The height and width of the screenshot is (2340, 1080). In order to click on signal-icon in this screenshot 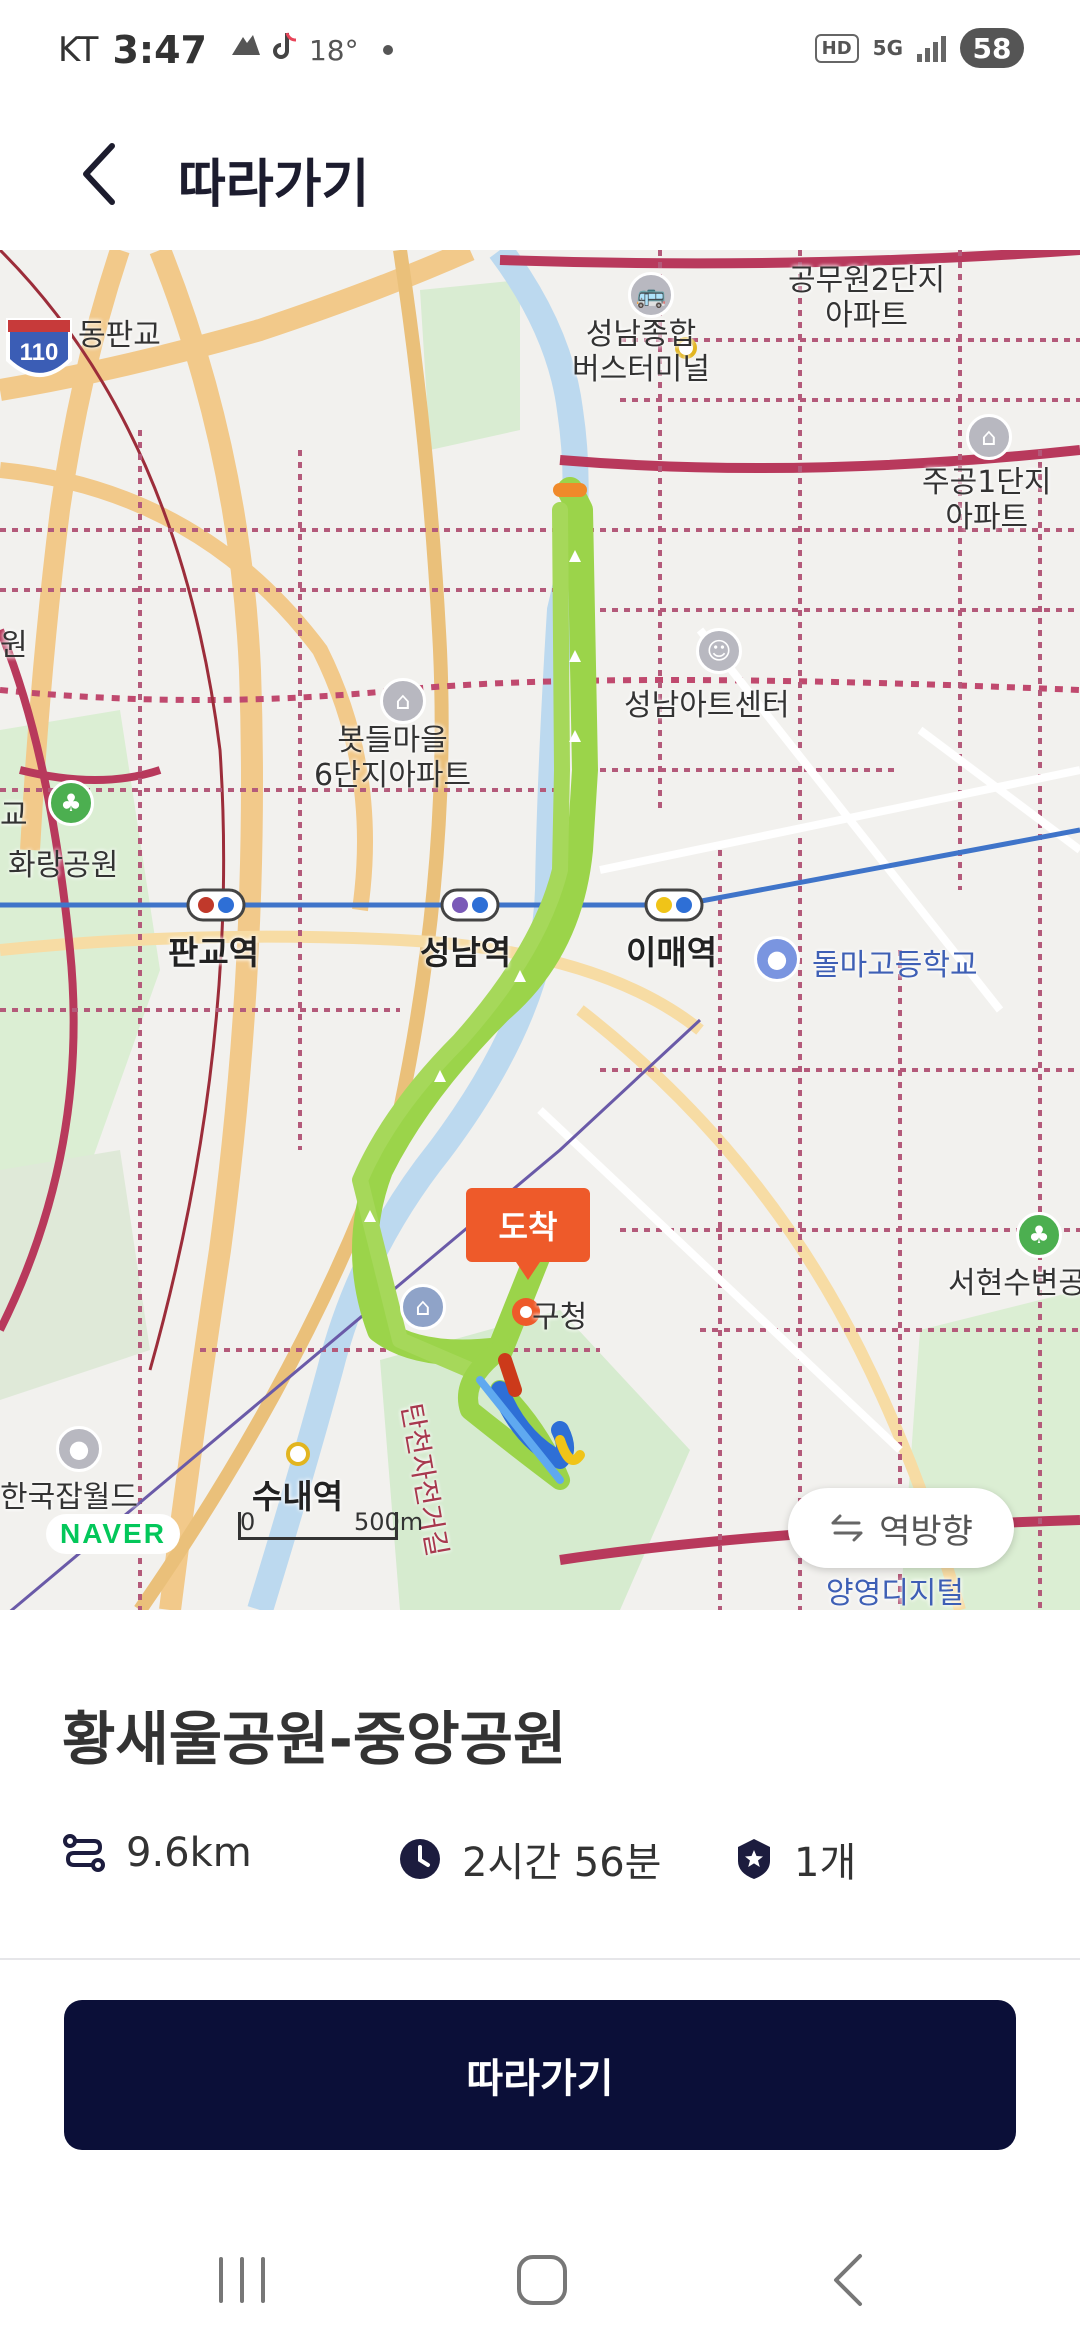, I will do `click(931, 48)`.